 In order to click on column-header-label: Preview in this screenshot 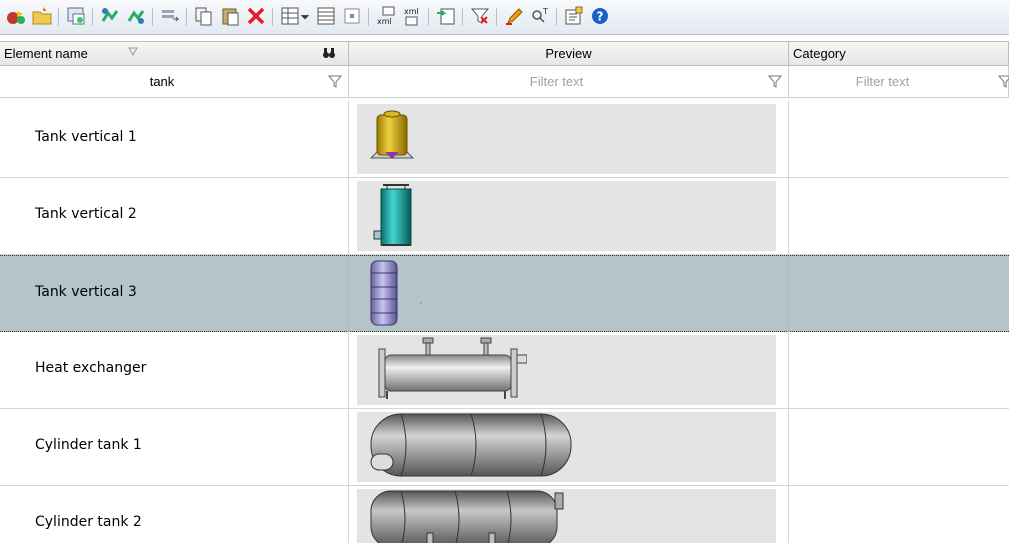, I will do `click(568, 53)`.